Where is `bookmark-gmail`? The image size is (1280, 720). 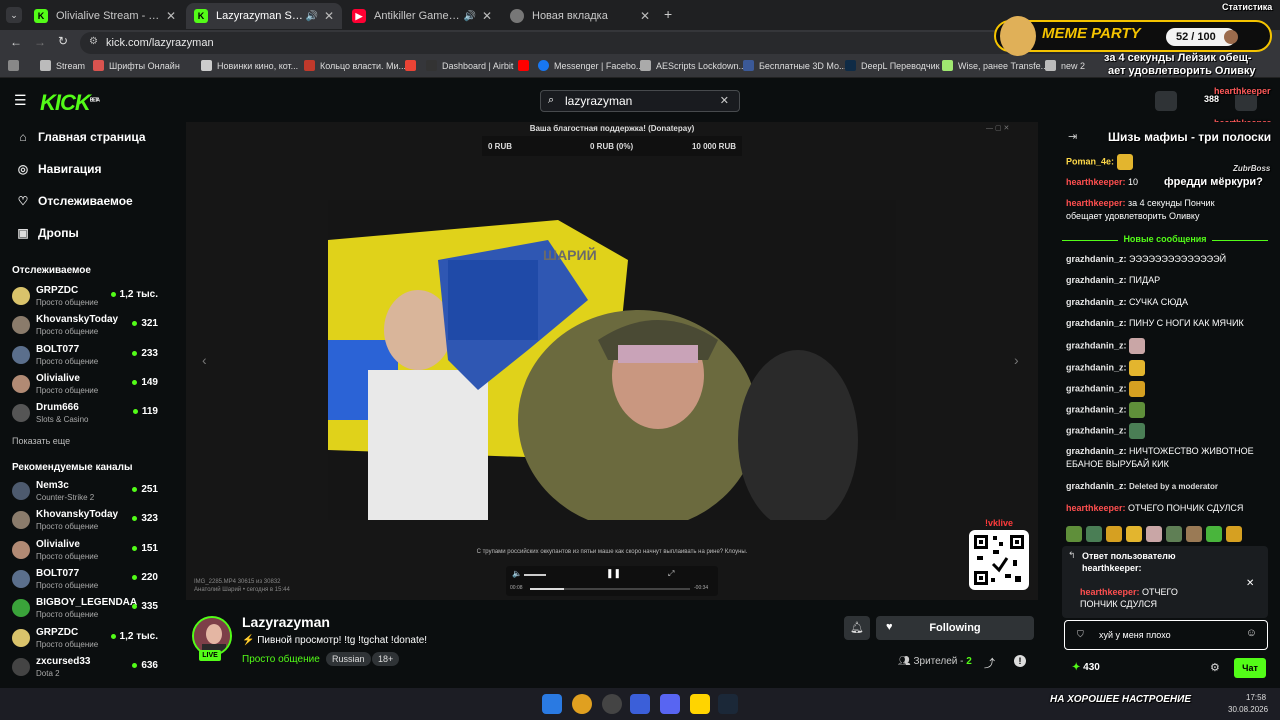
bookmark-gmail is located at coordinates (413, 65).